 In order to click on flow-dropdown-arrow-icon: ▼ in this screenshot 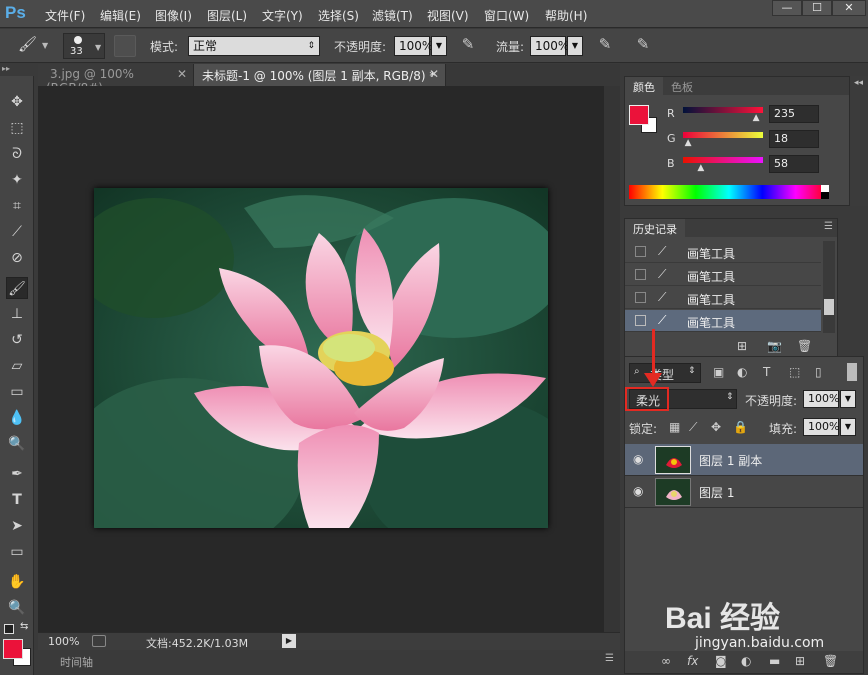, I will do `click(575, 46)`.